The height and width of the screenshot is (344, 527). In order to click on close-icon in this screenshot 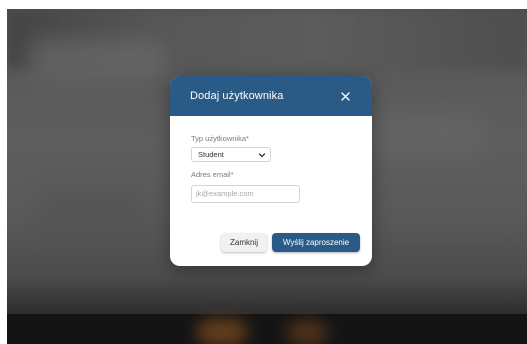, I will do `click(345, 96)`.